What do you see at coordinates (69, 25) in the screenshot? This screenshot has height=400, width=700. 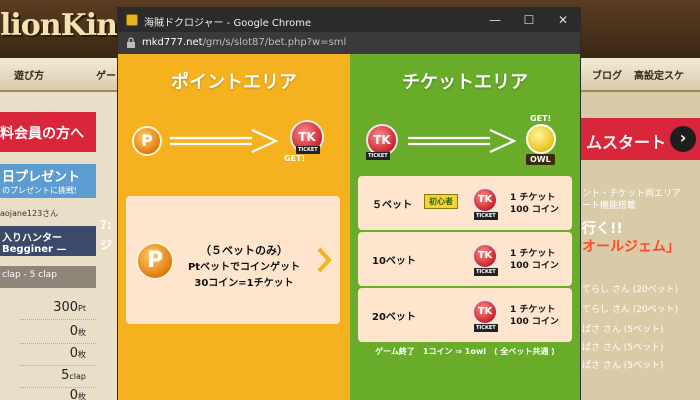 I see `site-logo: lionKing` at bounding box center [69, 25].